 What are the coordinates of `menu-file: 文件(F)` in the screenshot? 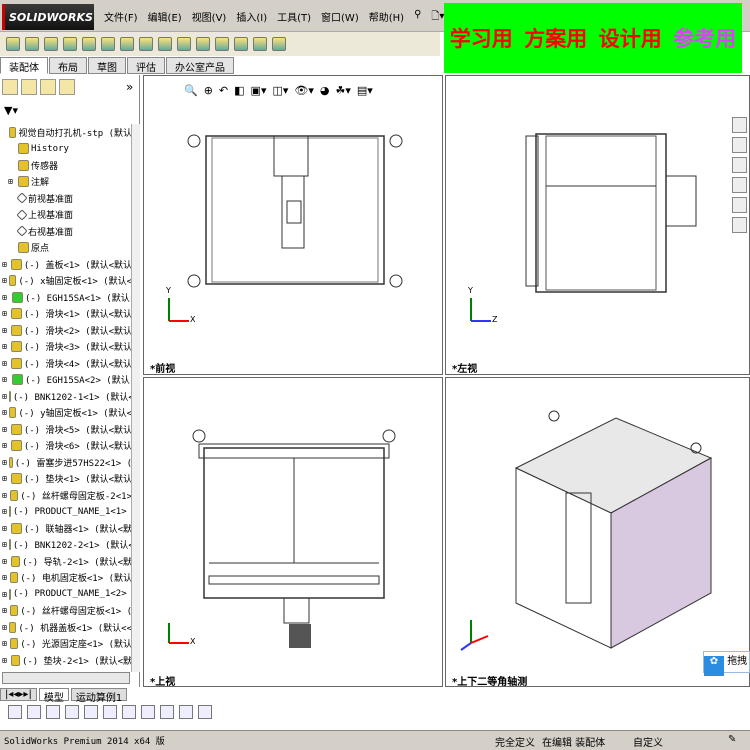 It's located at (121, 17).